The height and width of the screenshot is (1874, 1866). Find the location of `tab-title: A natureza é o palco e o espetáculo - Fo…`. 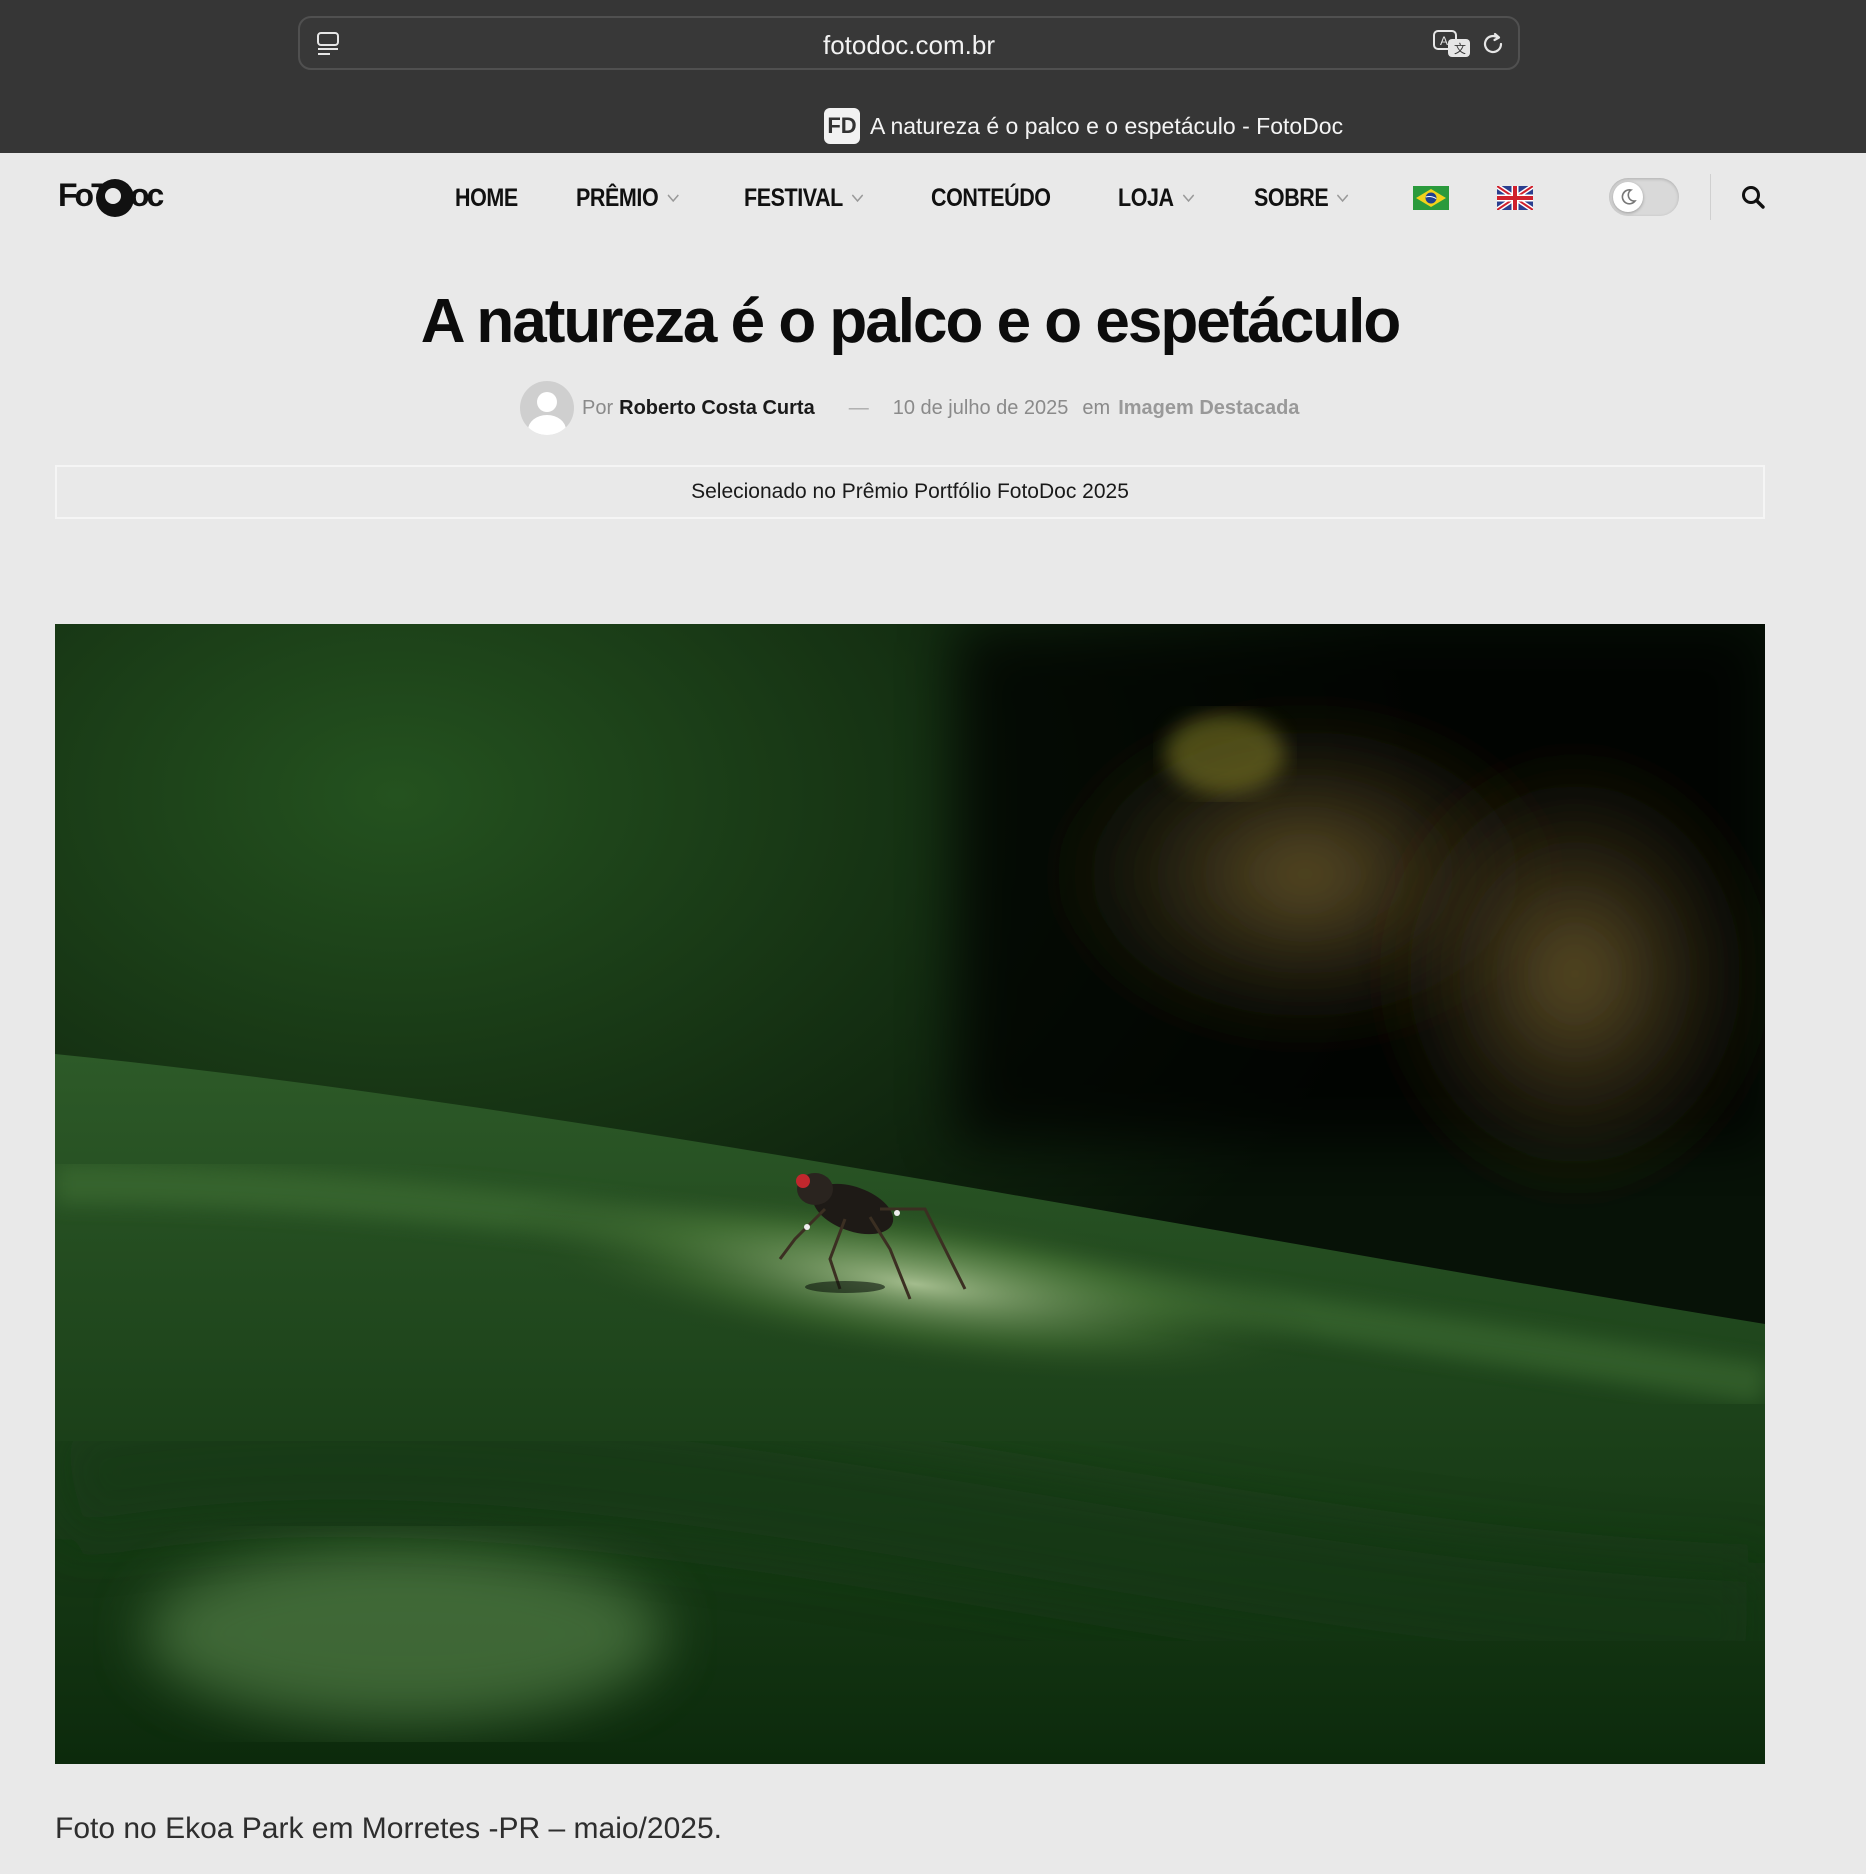

tab-title: A natureza é o palco e o espetáculo - Fo… is located at coordinates (1107, 125).